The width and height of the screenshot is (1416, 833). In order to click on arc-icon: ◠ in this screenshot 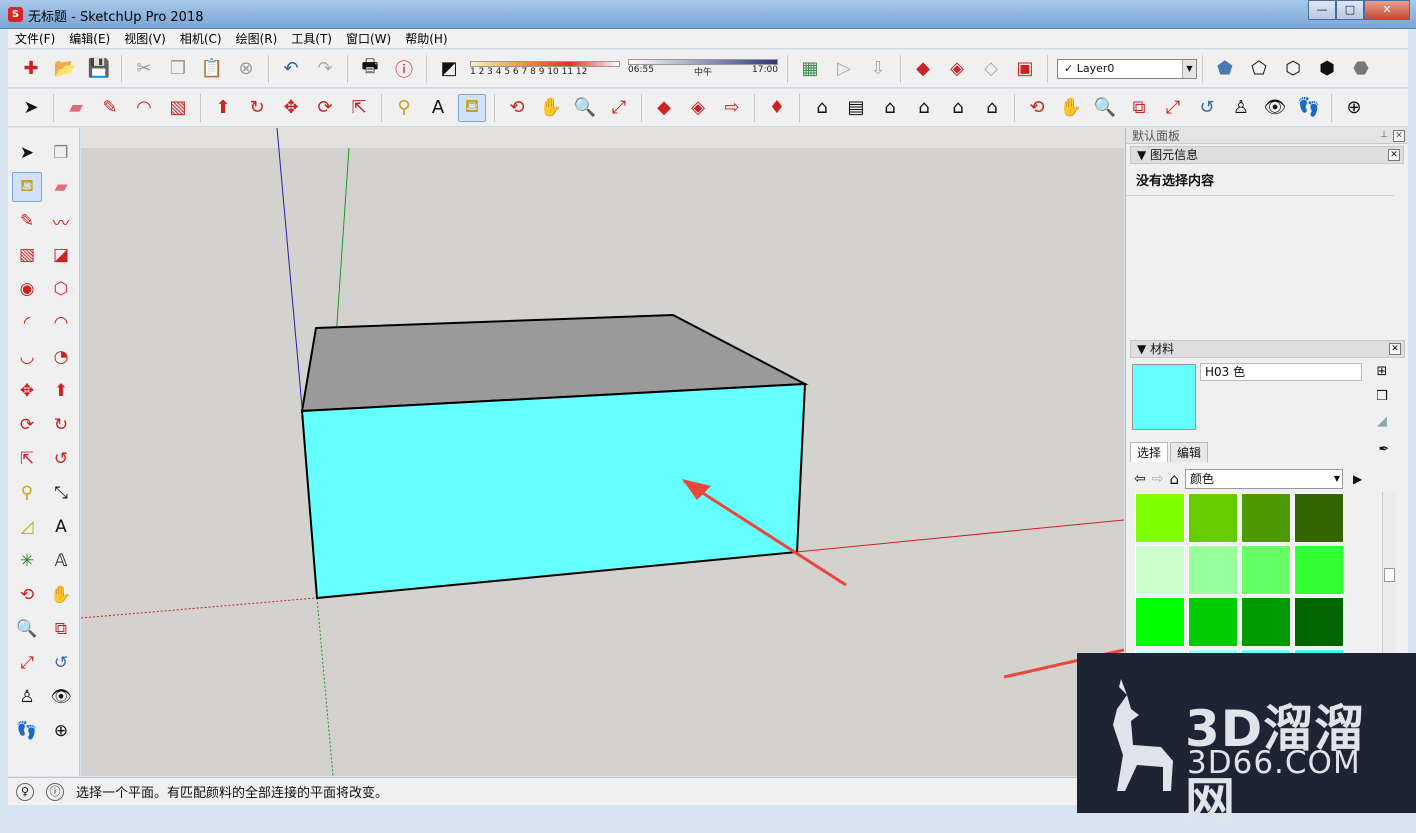, I will do `click(144, 108)`.